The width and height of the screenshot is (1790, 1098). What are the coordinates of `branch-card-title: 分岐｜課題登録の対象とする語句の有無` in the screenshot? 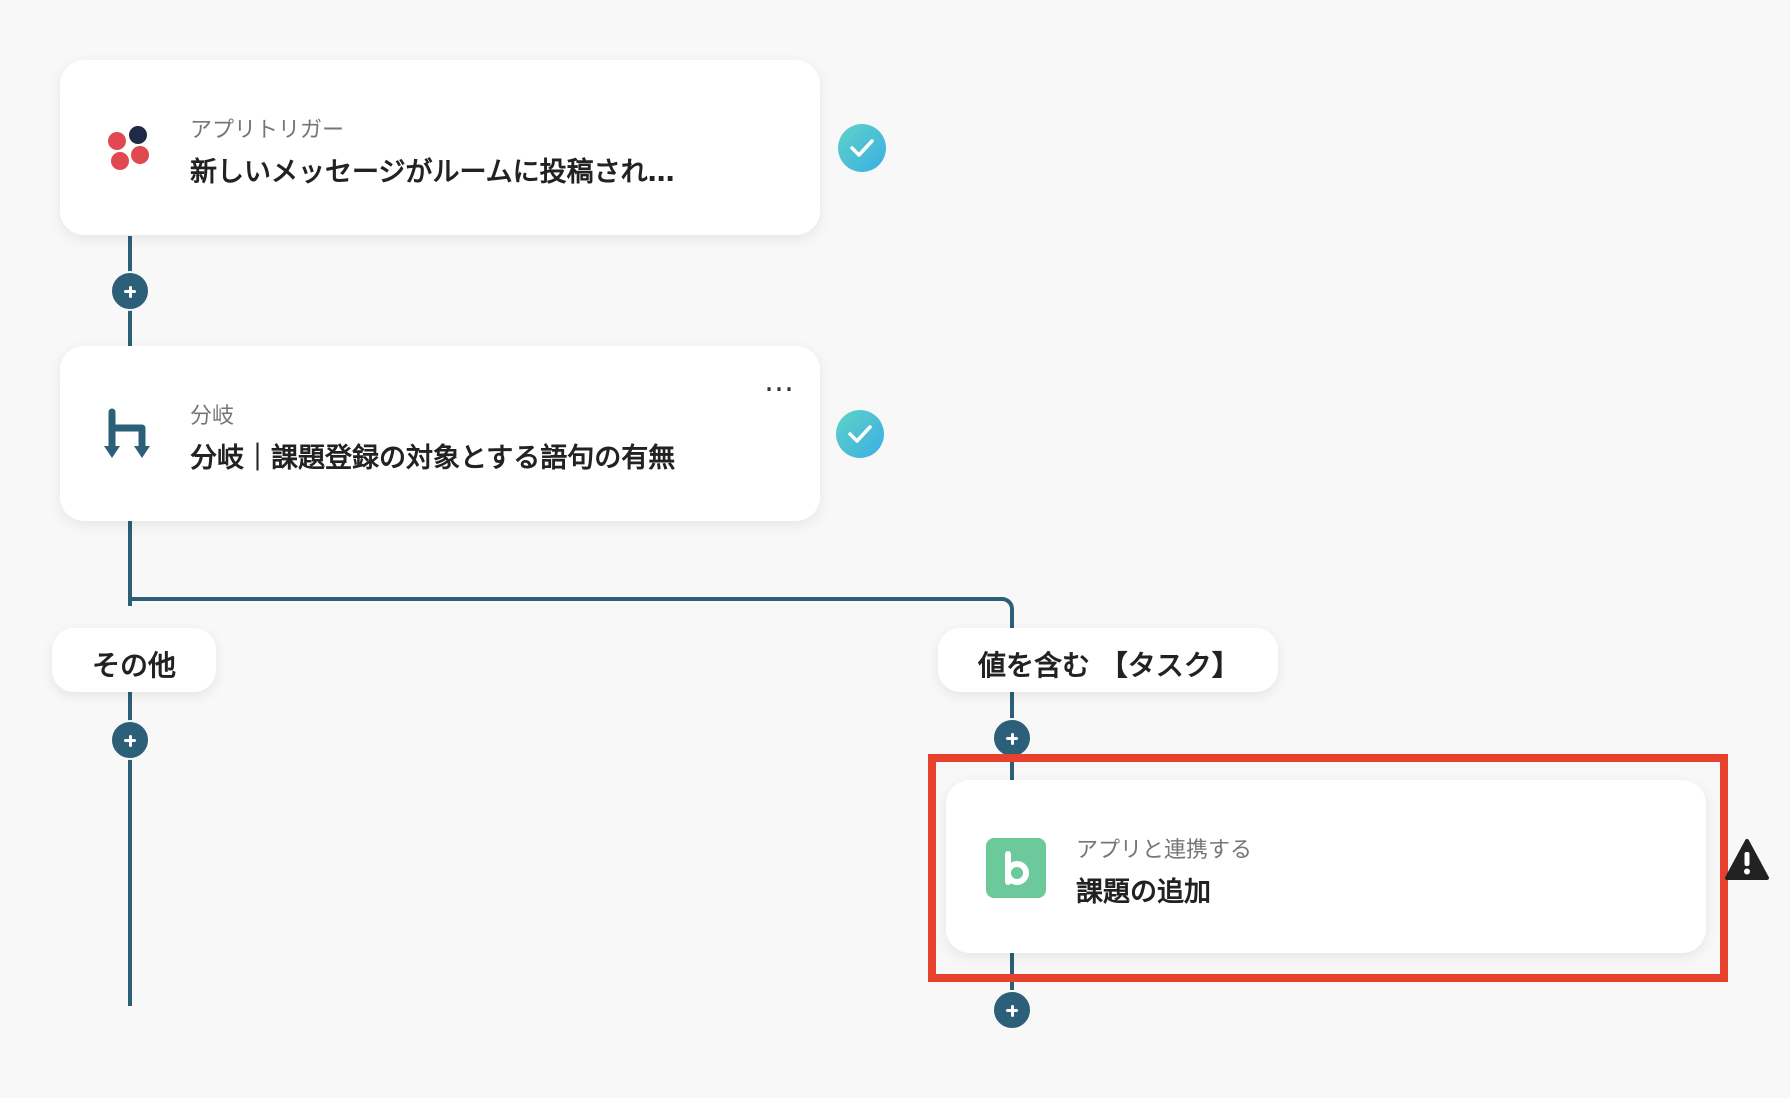 It's located at (433, 458).